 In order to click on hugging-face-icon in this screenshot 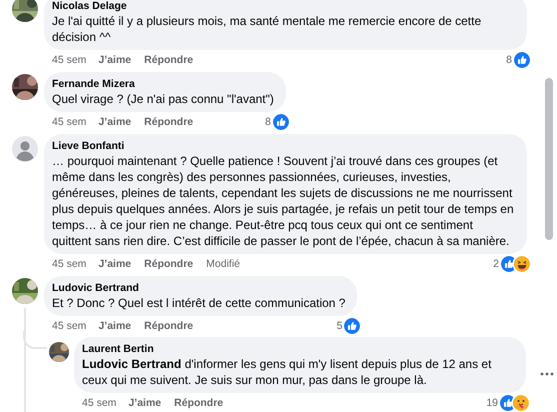, I will do `click(521, 402)`.